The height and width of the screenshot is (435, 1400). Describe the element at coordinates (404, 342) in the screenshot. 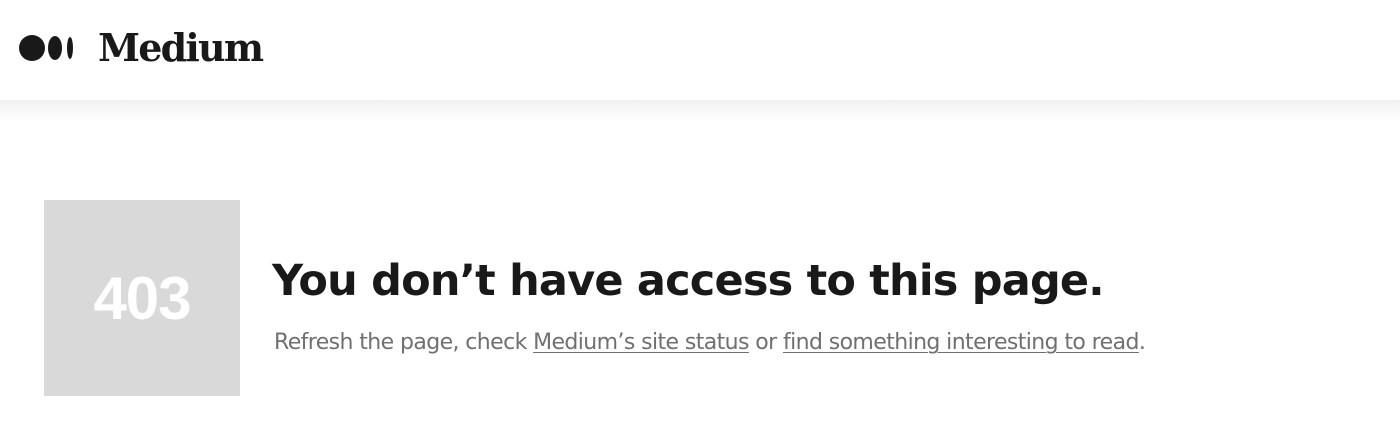

I see `message-prefix: Refresh the page, check` at that location.